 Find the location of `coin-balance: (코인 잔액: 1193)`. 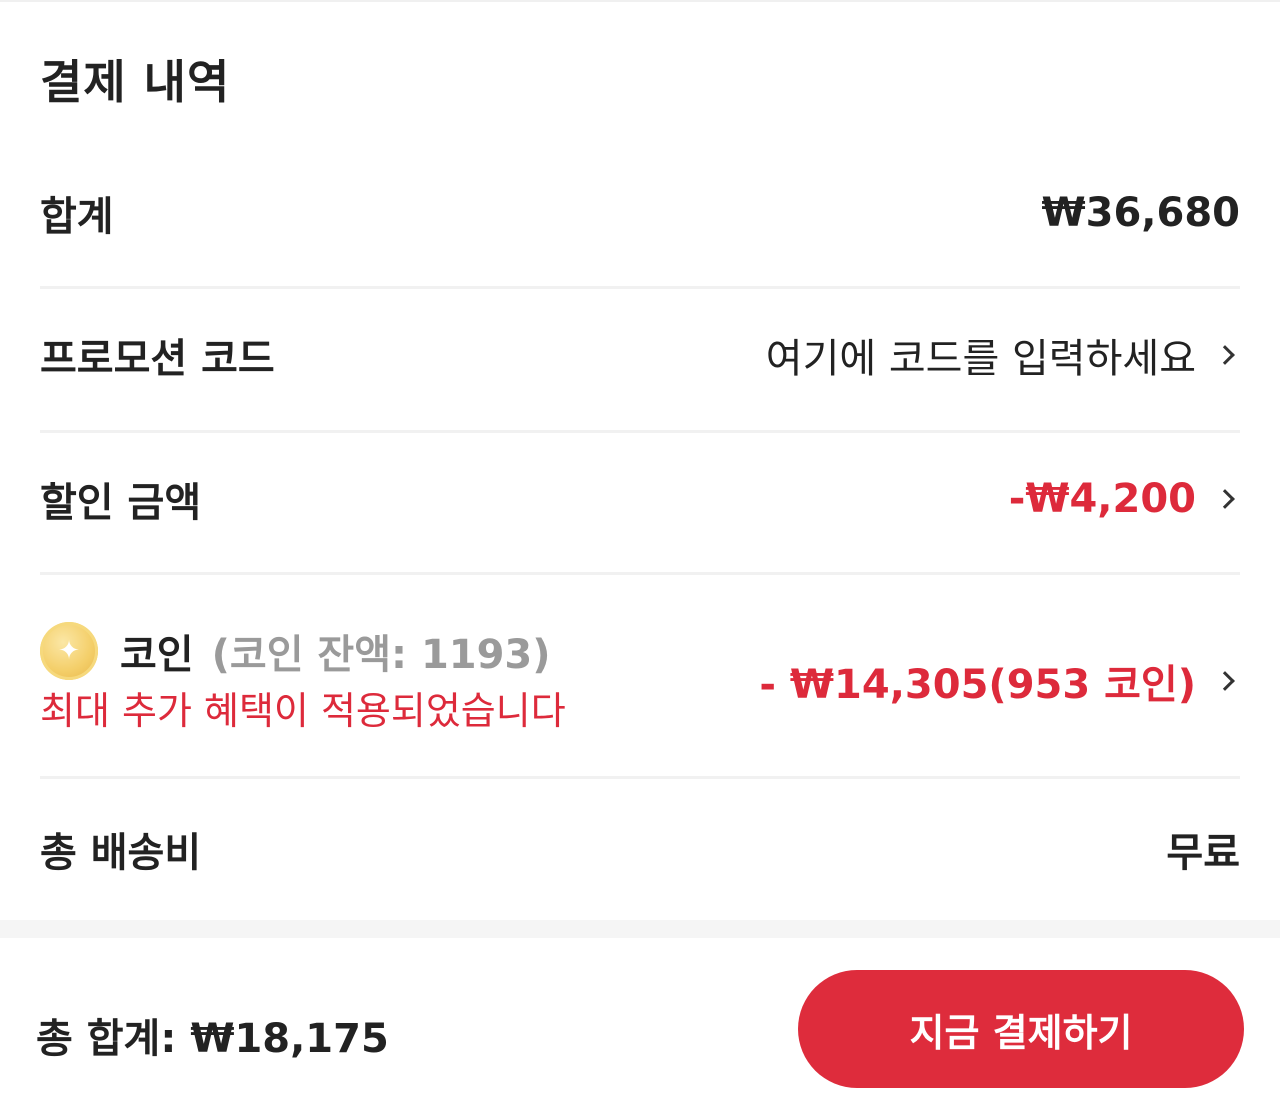

coin-balance: (코인 잔액: 1193) is located at coordinates (381, 655).